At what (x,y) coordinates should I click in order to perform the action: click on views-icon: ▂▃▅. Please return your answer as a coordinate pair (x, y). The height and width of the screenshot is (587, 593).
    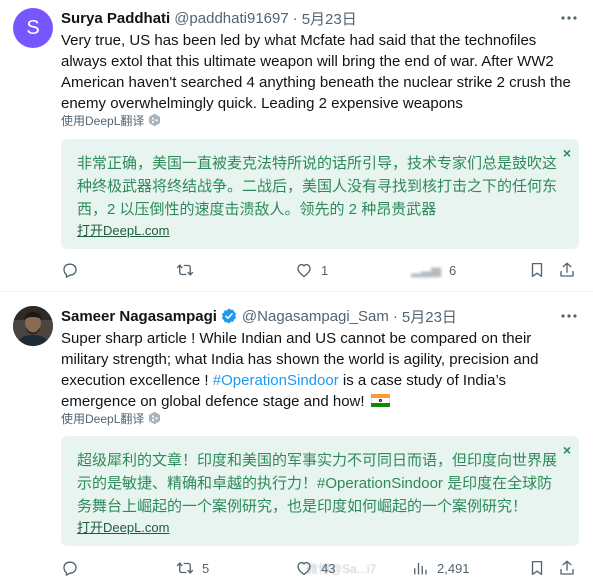
    Looking at the image, I should click on (426, 269).